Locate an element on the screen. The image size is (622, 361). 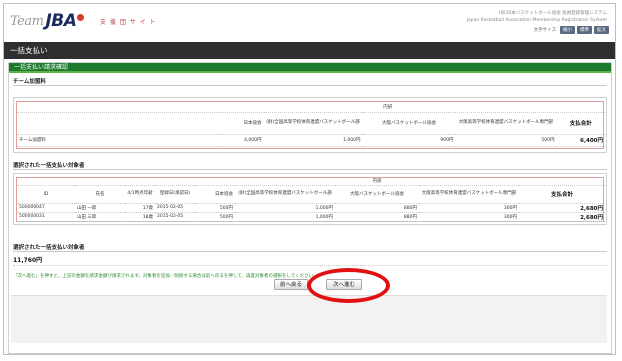
team-fee-osaka-hs-value: 500円 is located at coordinates (506, 140).